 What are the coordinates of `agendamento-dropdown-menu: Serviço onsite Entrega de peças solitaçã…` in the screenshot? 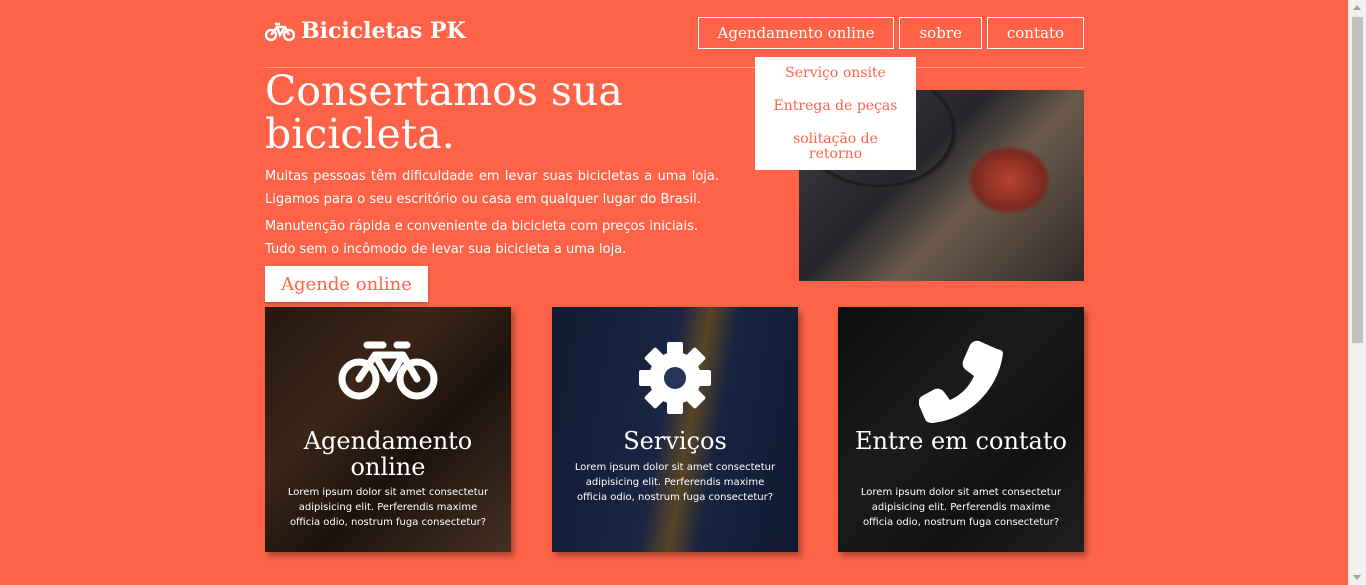 It's located at (835, 113).